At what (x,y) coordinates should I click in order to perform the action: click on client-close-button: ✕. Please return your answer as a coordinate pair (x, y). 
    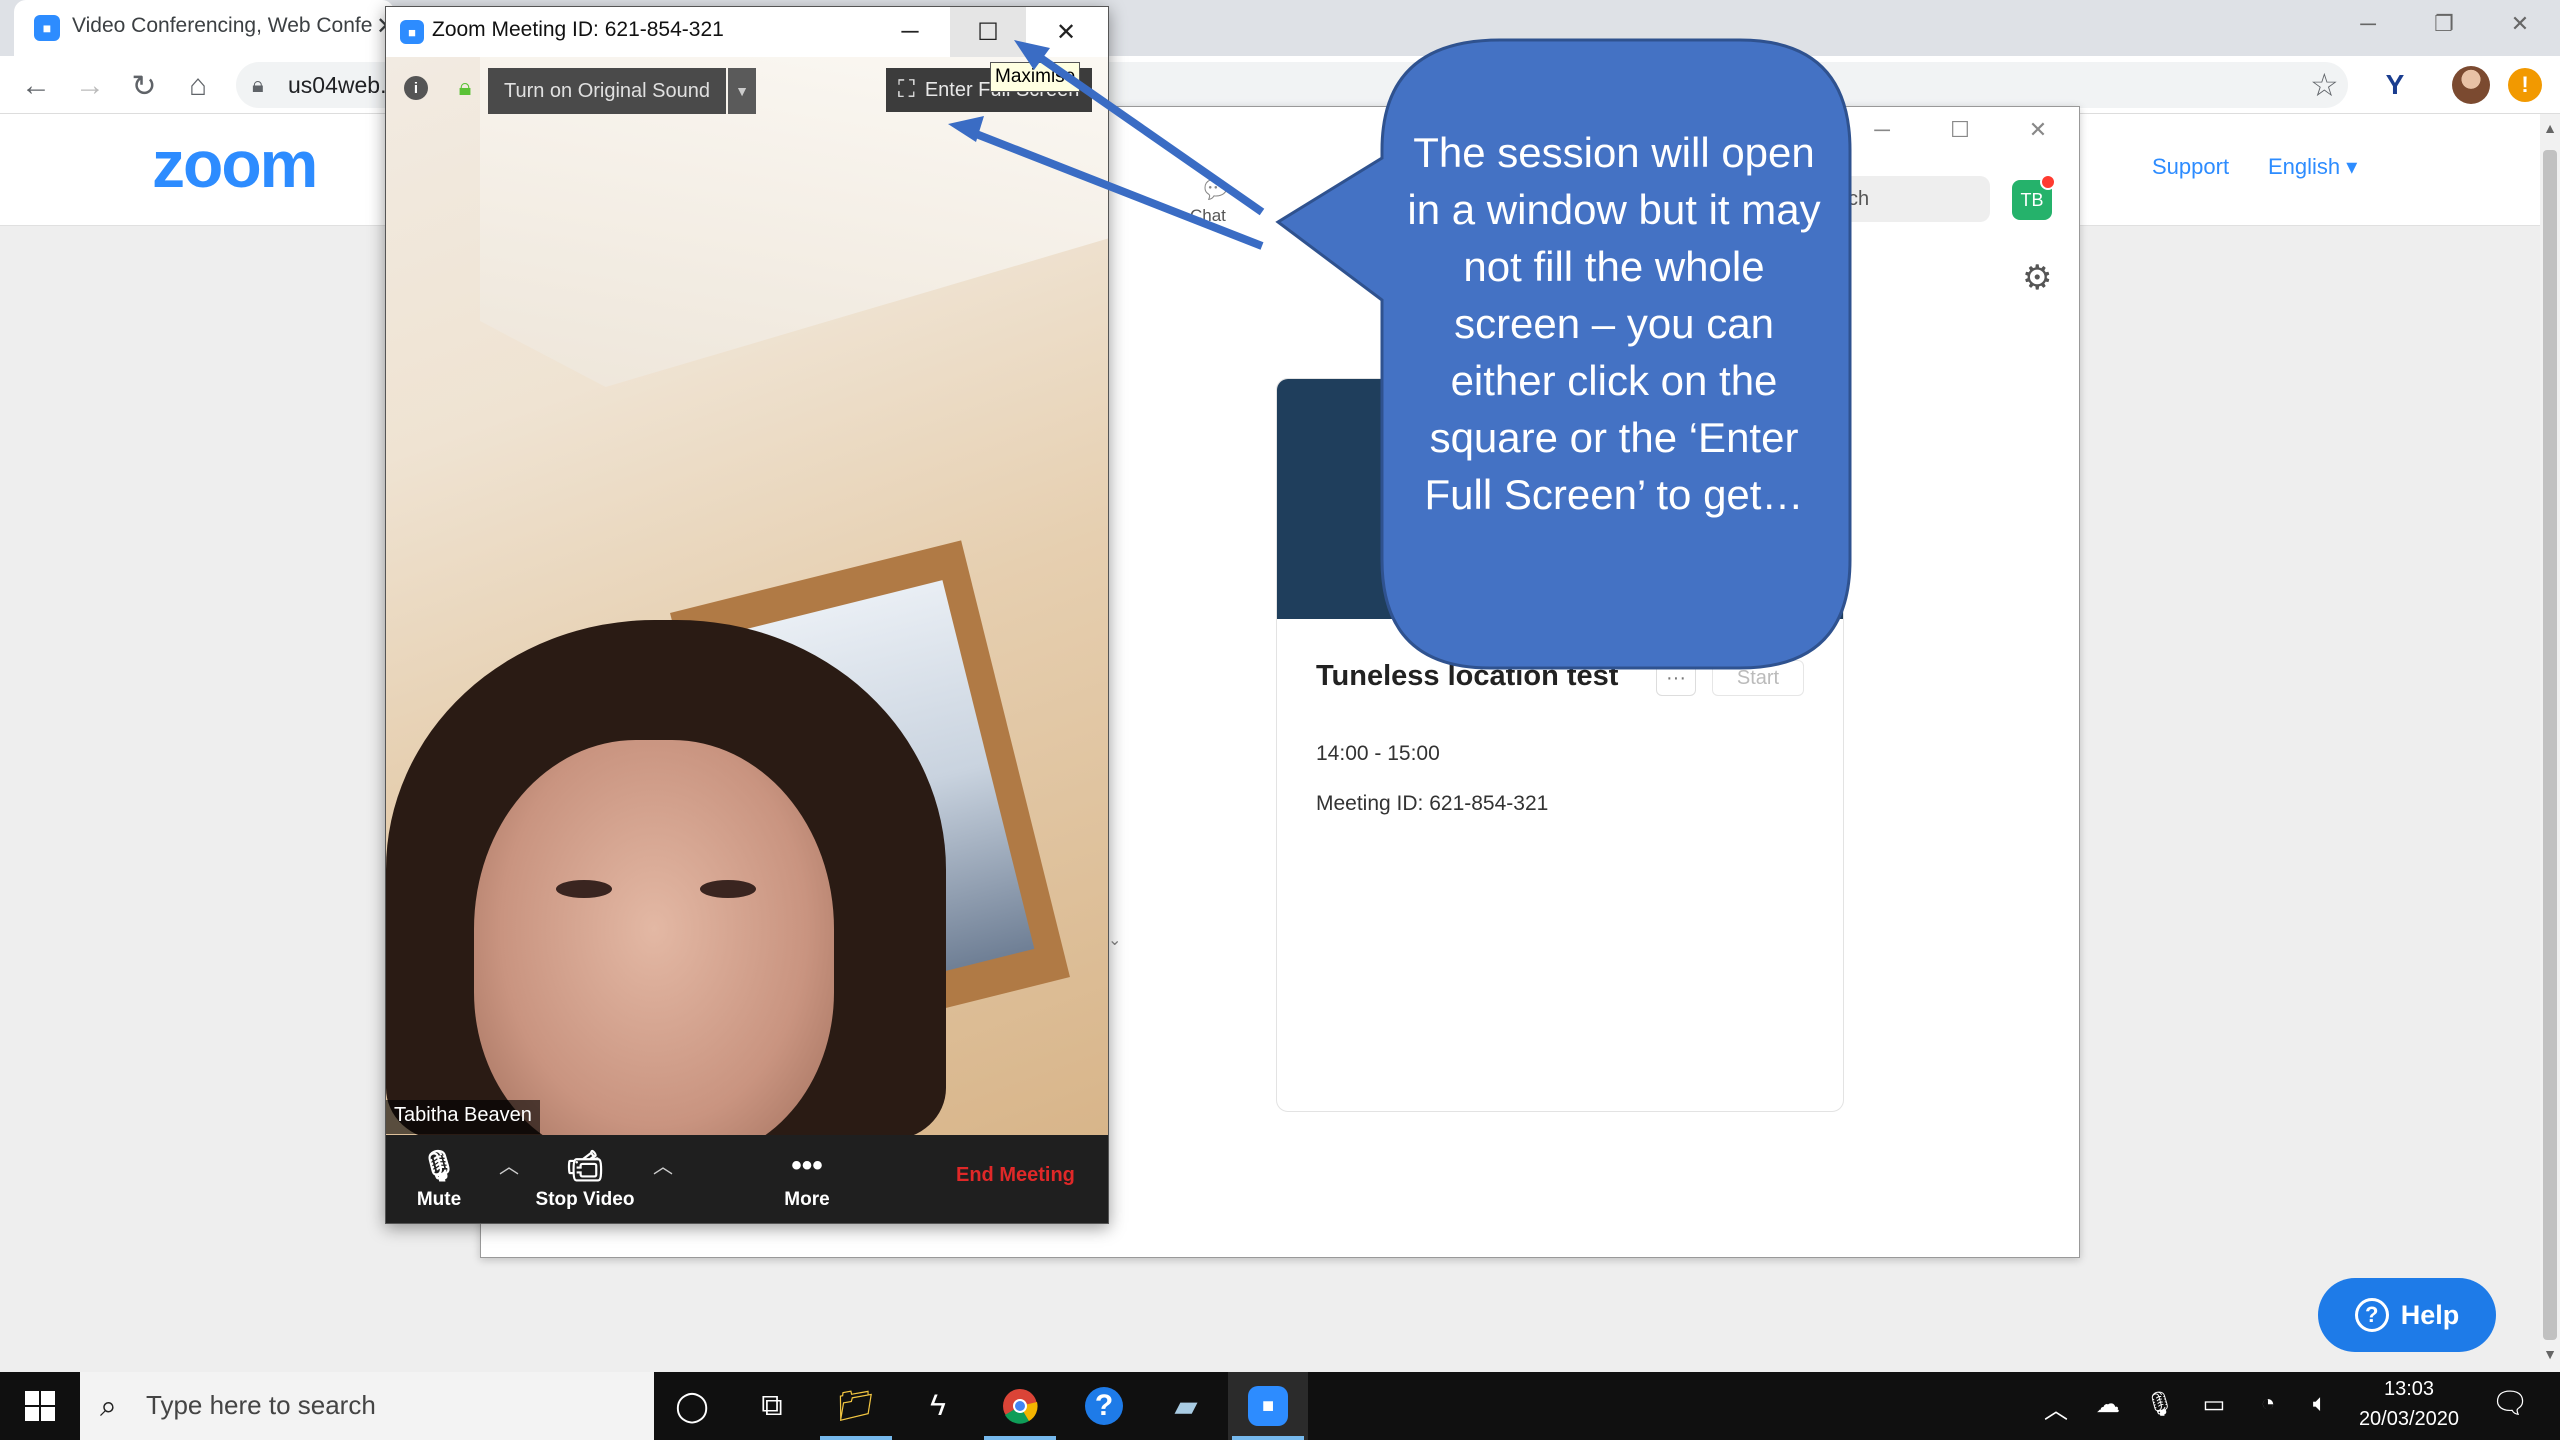
    Looking at the image, I should click on (2038, 130).